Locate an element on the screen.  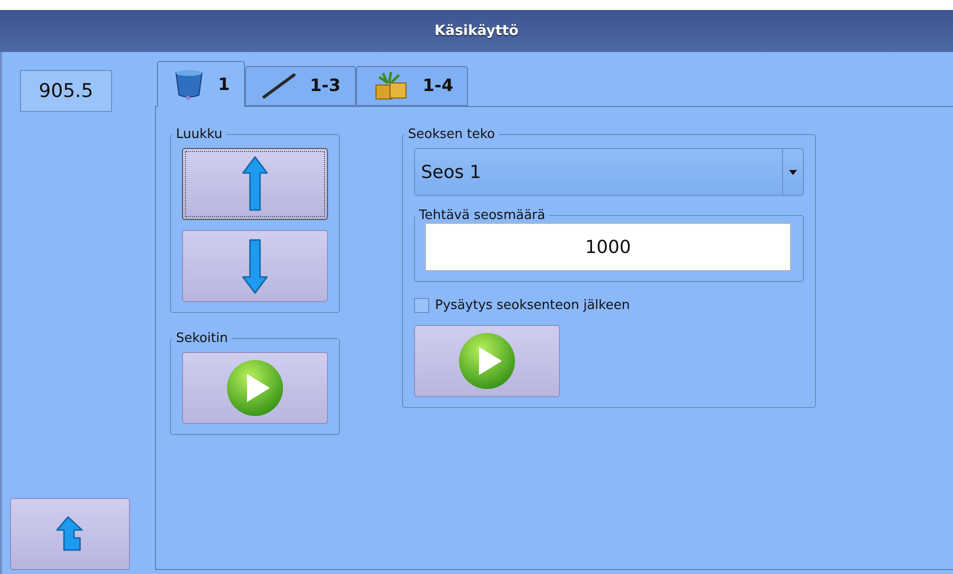
down-button is located at coordinates (255, 266).